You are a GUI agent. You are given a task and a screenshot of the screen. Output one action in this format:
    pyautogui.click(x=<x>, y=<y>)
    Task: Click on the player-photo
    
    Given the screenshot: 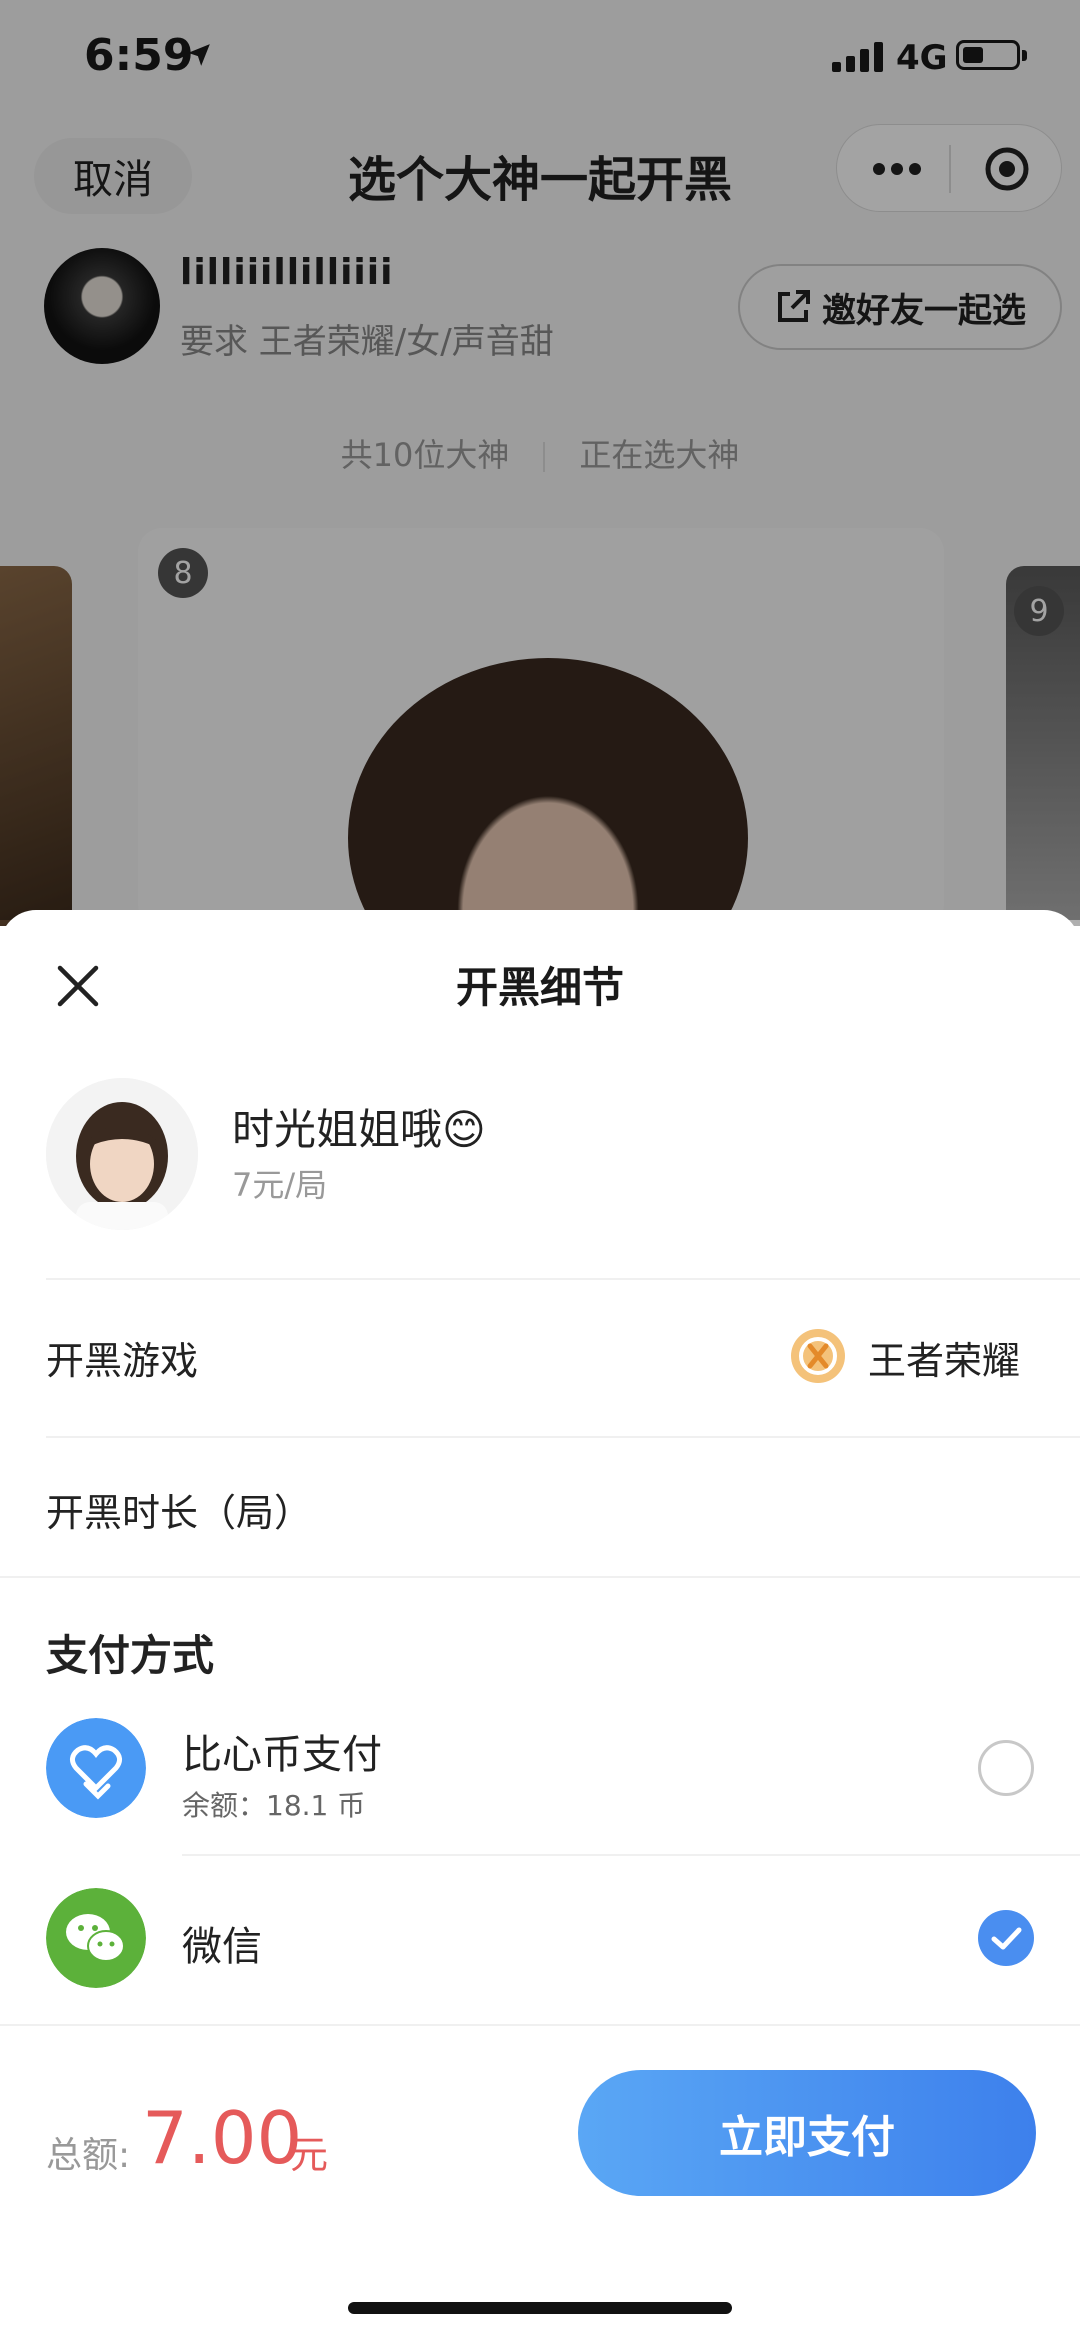 What is the action you would take?
    pyautogui.click(x=122, y=1154)
    